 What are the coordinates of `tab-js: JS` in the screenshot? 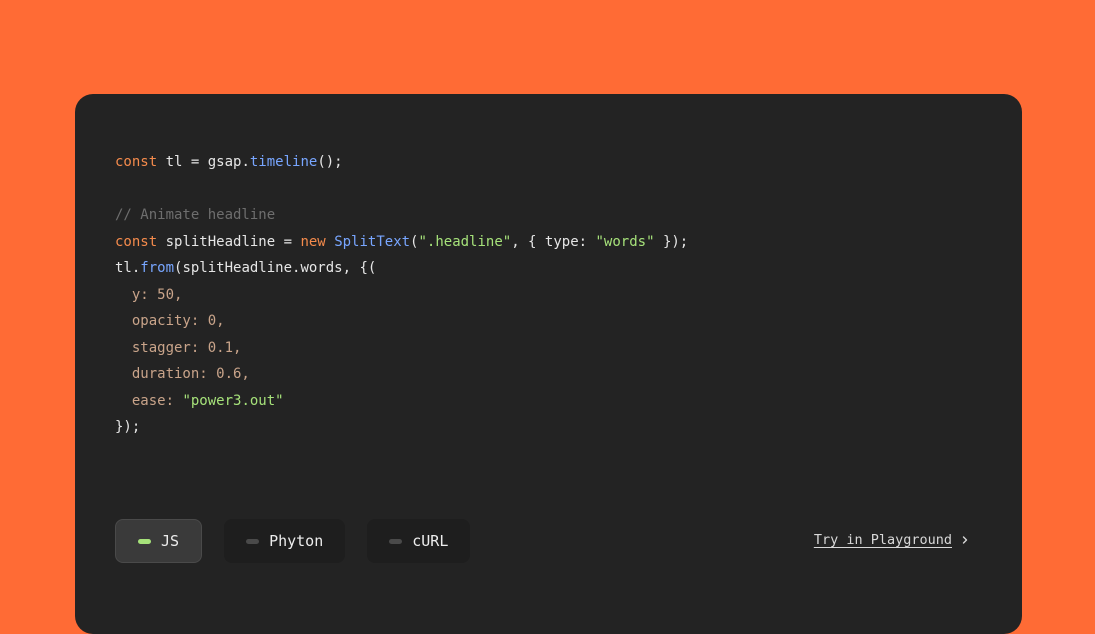 It's located at (159, 541).